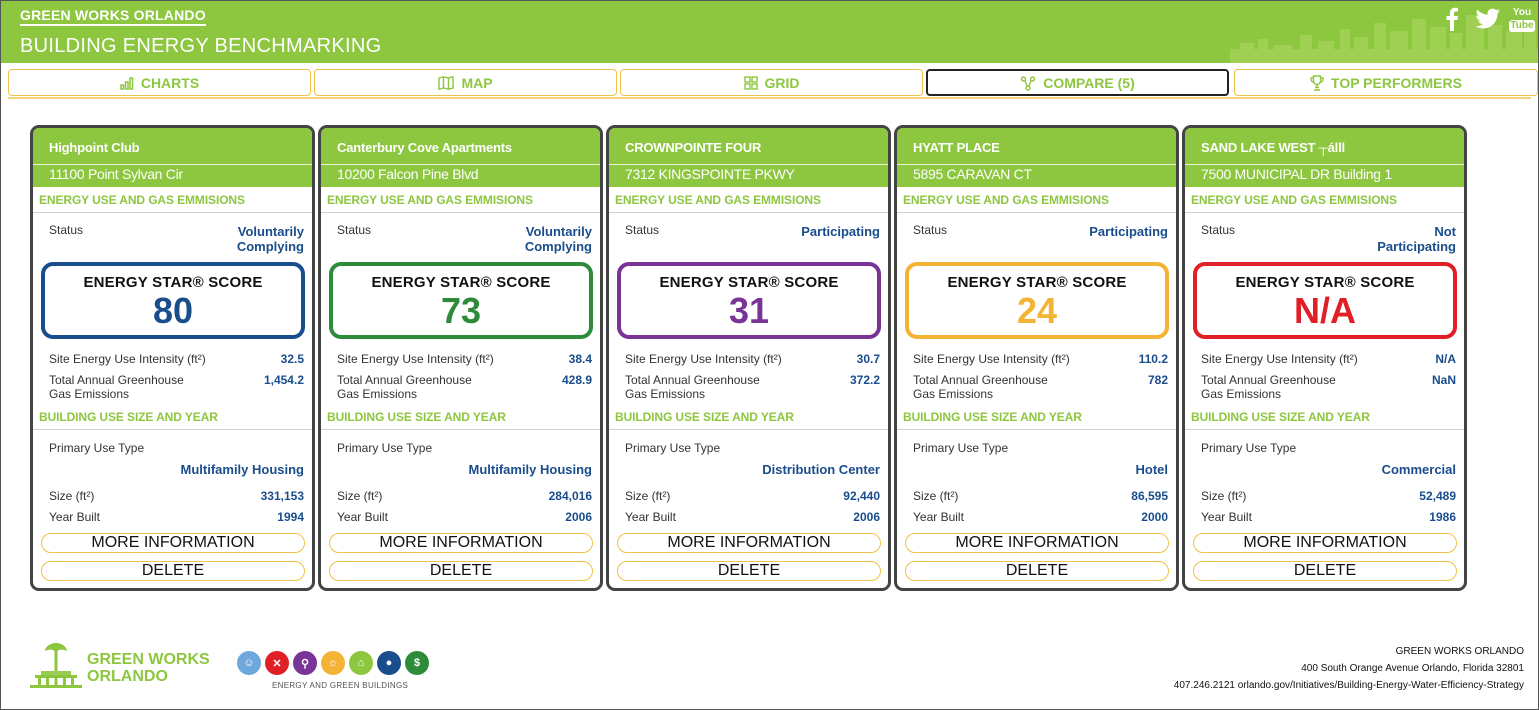 The width and height of the screenshot is (1539, 710). I want to click on building-address: 5895 CARAVAN CT, so click(1036, 175).